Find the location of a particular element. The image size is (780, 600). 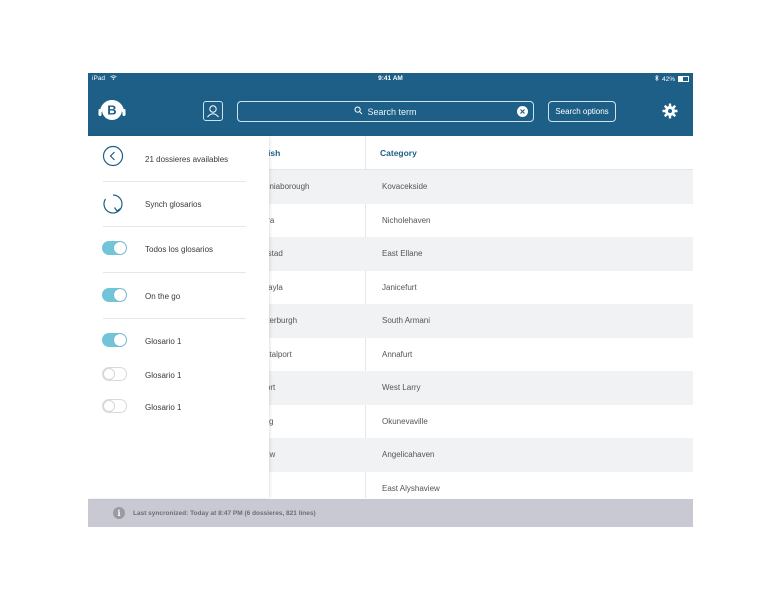

toggle-label: On the go is located at coordinates (163, 296).